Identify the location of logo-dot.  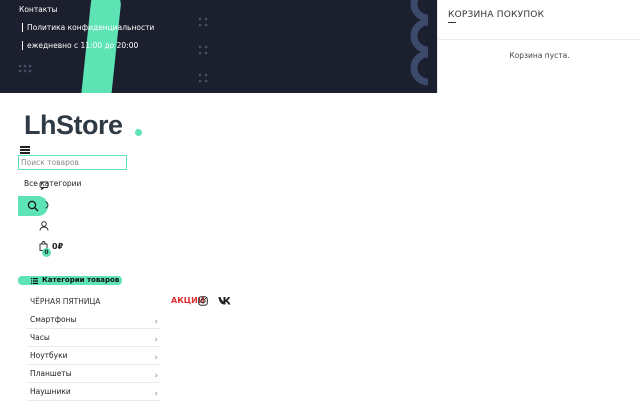
(138, 132).